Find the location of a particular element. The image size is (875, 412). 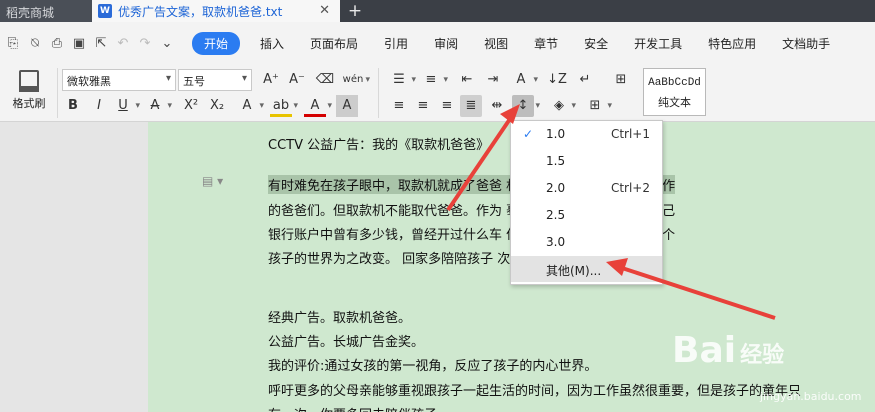

doc-line: 我的评价:通过女孩的第一视角，反应了孩子的内心世界。 is located at coordinates (432, 364).